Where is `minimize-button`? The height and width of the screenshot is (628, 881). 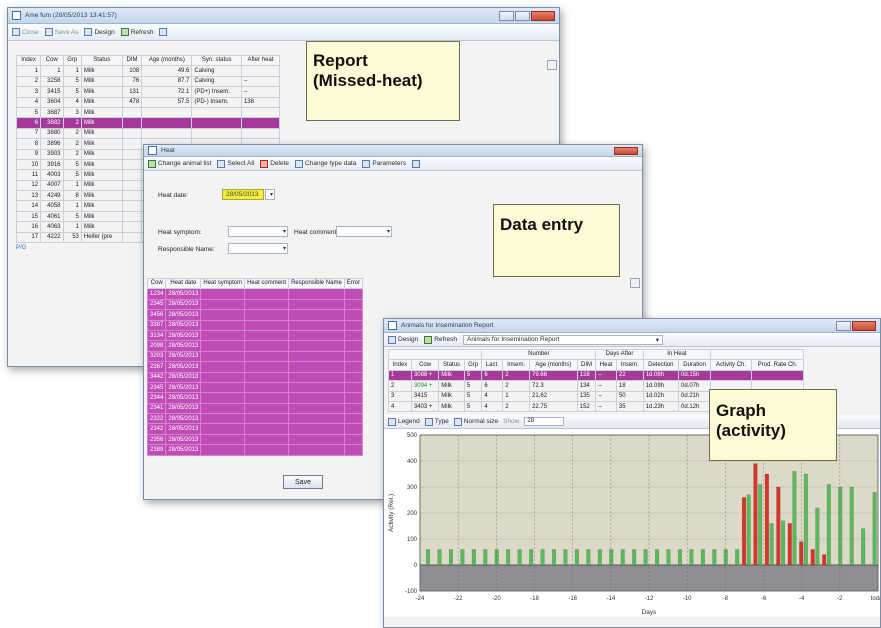
minimize-button is located at coordinates (506, 15).